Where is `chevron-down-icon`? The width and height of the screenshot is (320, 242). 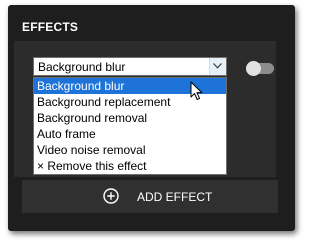 chevron-down-icon is located at coordinates (217, 66).